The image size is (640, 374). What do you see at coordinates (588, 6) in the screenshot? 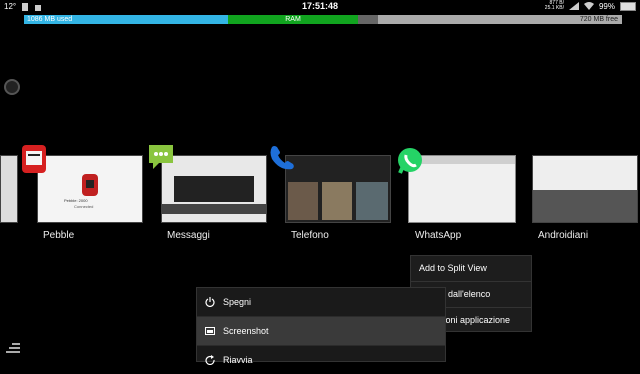
I see `wifi-icon` at bounding box center [588, 6].